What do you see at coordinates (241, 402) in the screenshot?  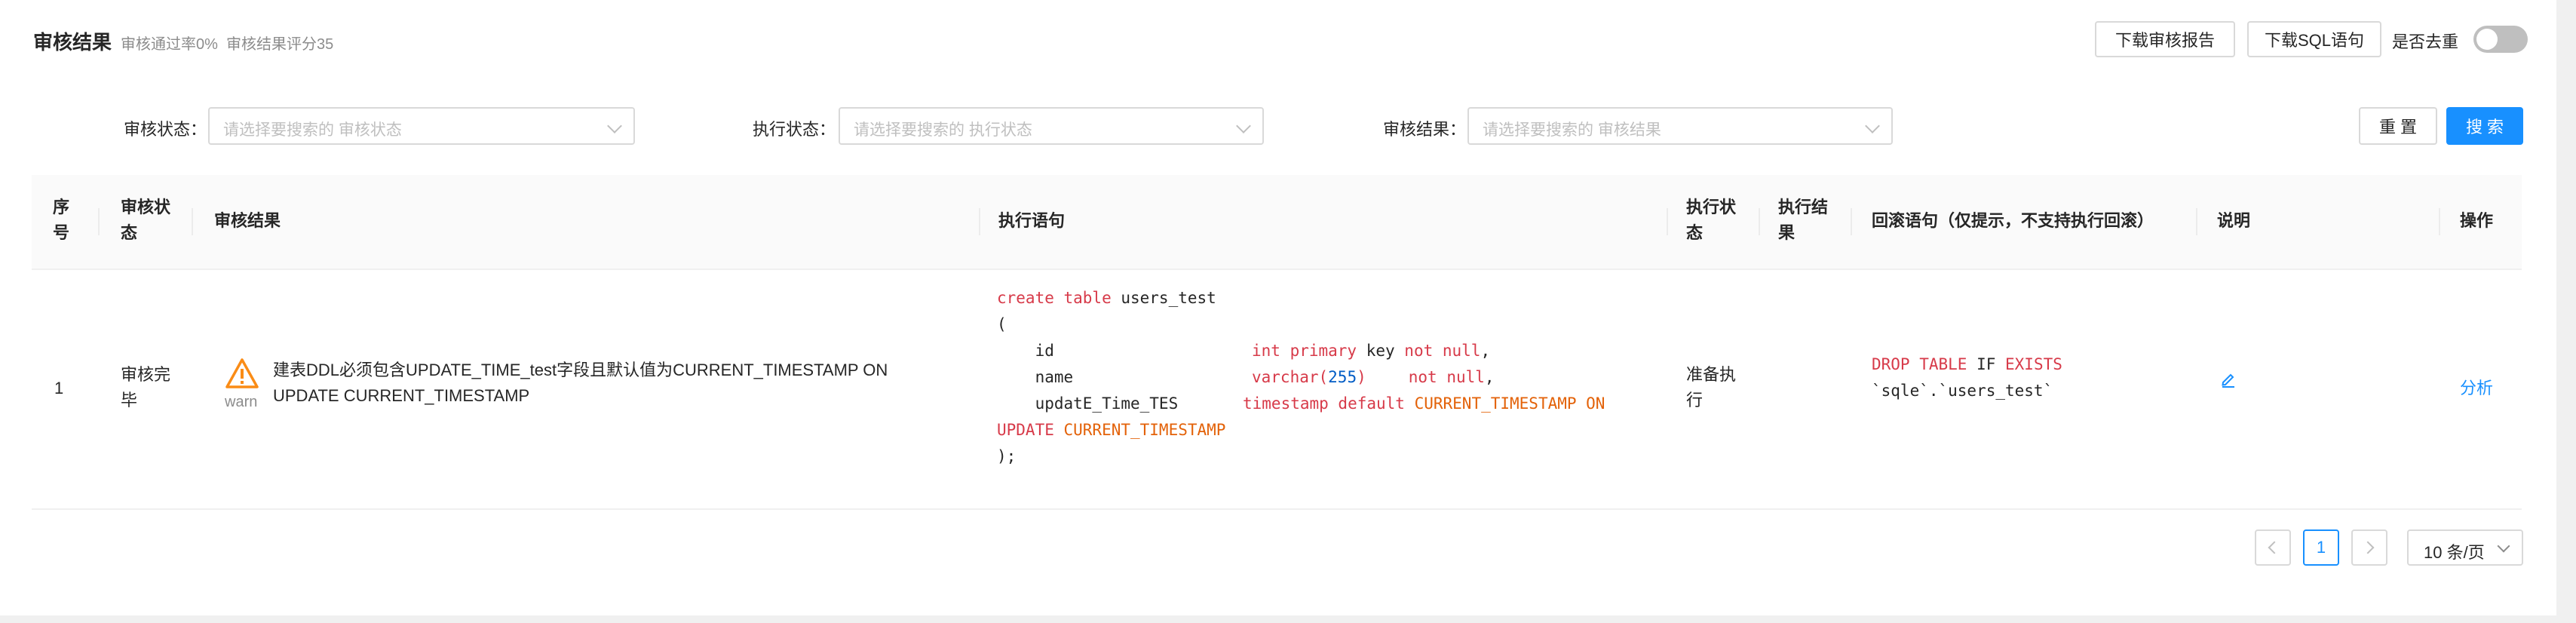 I see `level-label: warn` at bounding box center [241, 402].